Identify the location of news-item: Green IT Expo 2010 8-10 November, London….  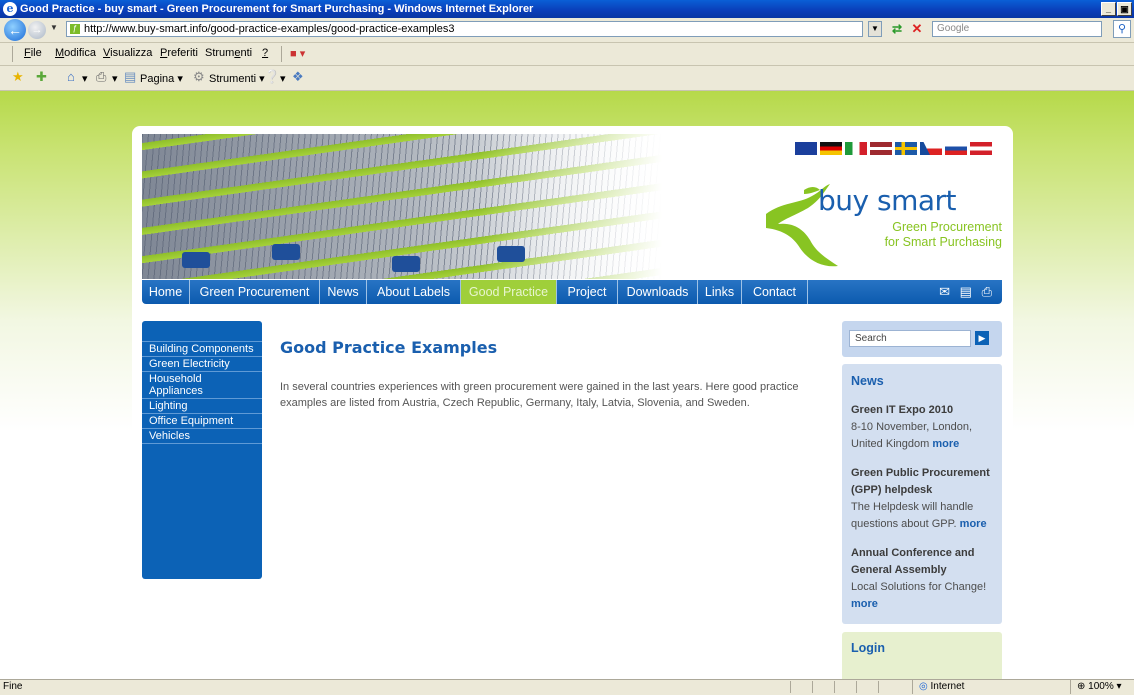
(922, 427).